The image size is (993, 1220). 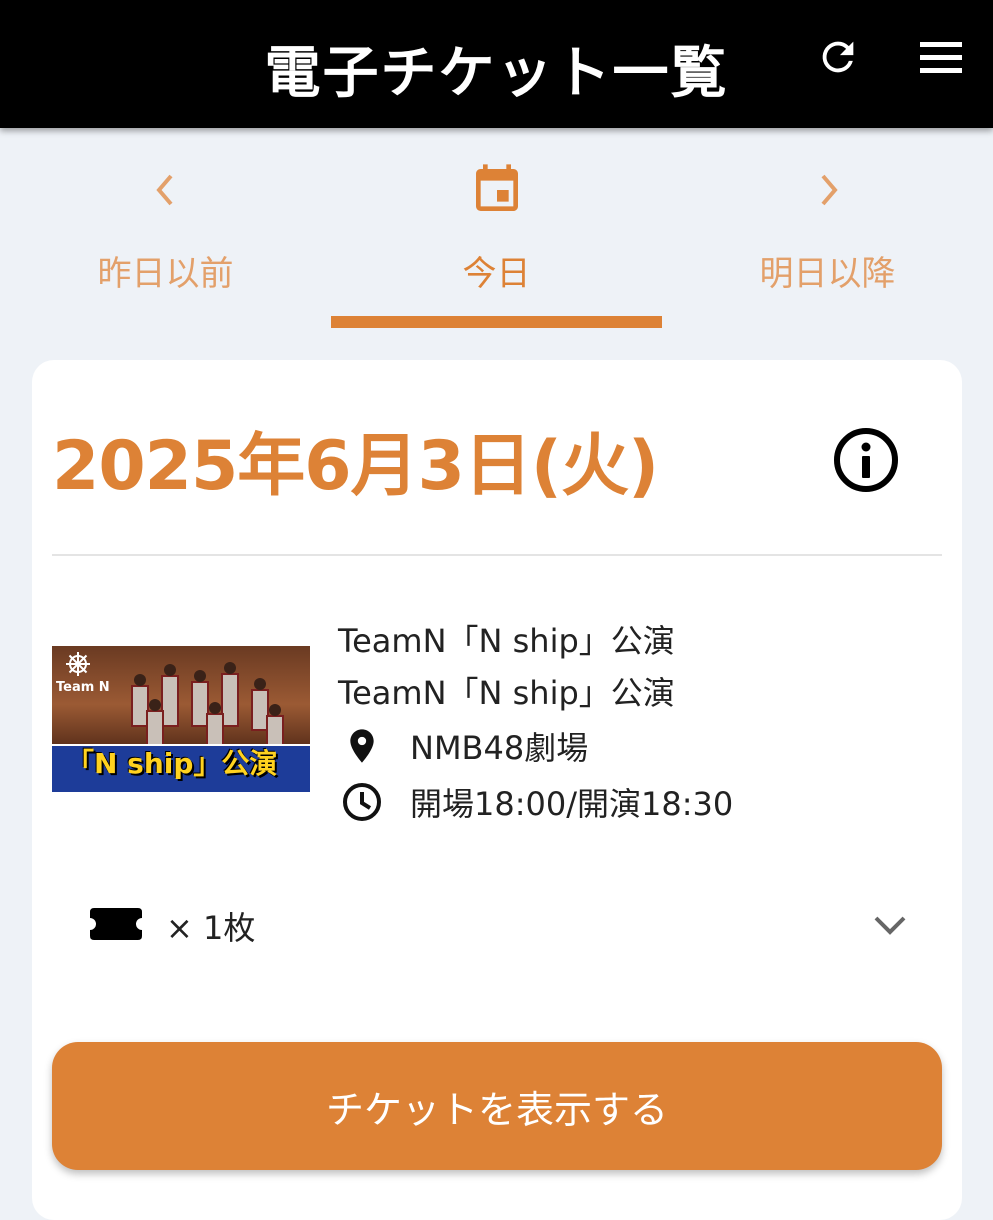 What do you see at coordinates (827, 228) in the screenshot?
I see `tab-future: 明日以降` at bounding box center [827, 228].